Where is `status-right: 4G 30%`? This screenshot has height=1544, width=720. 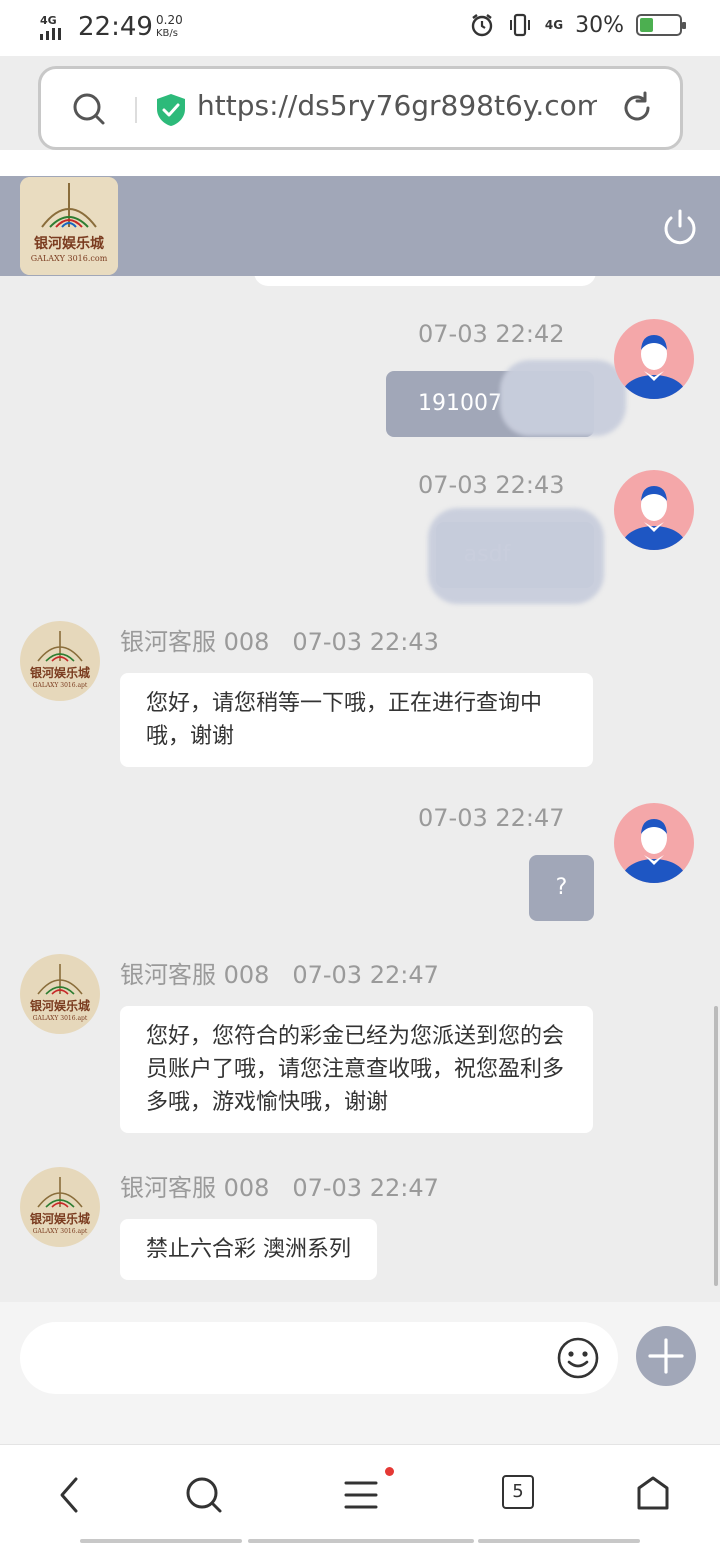 status-right: 4G 30% is located at coordinates (577, 25).